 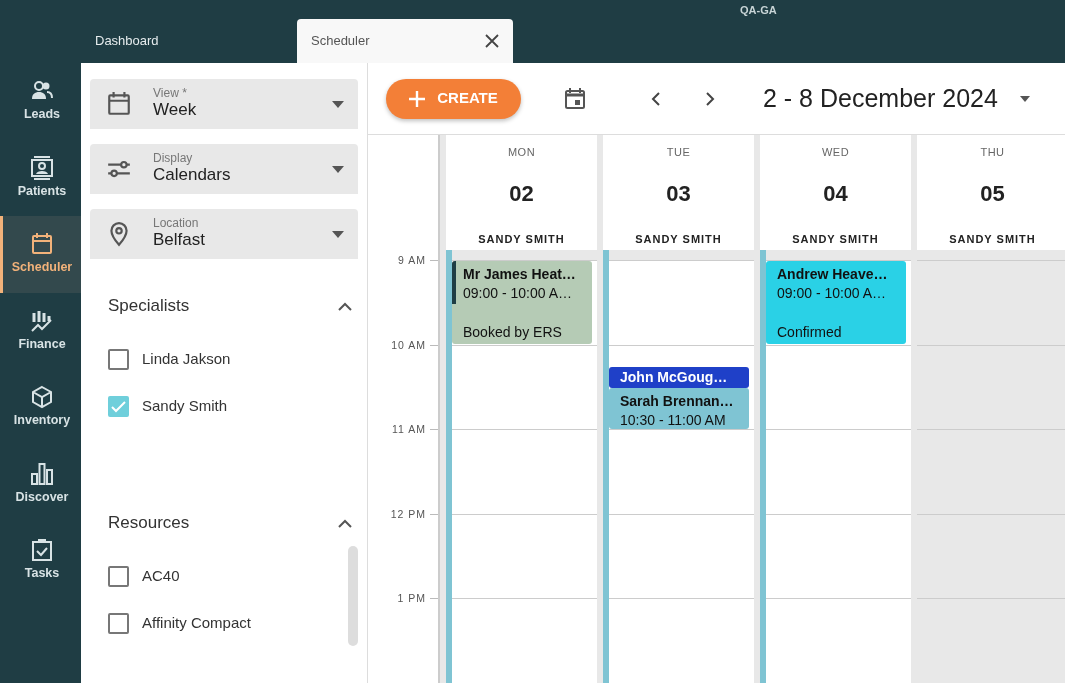 I want to click on close-icon, so click(x=492, y=41).